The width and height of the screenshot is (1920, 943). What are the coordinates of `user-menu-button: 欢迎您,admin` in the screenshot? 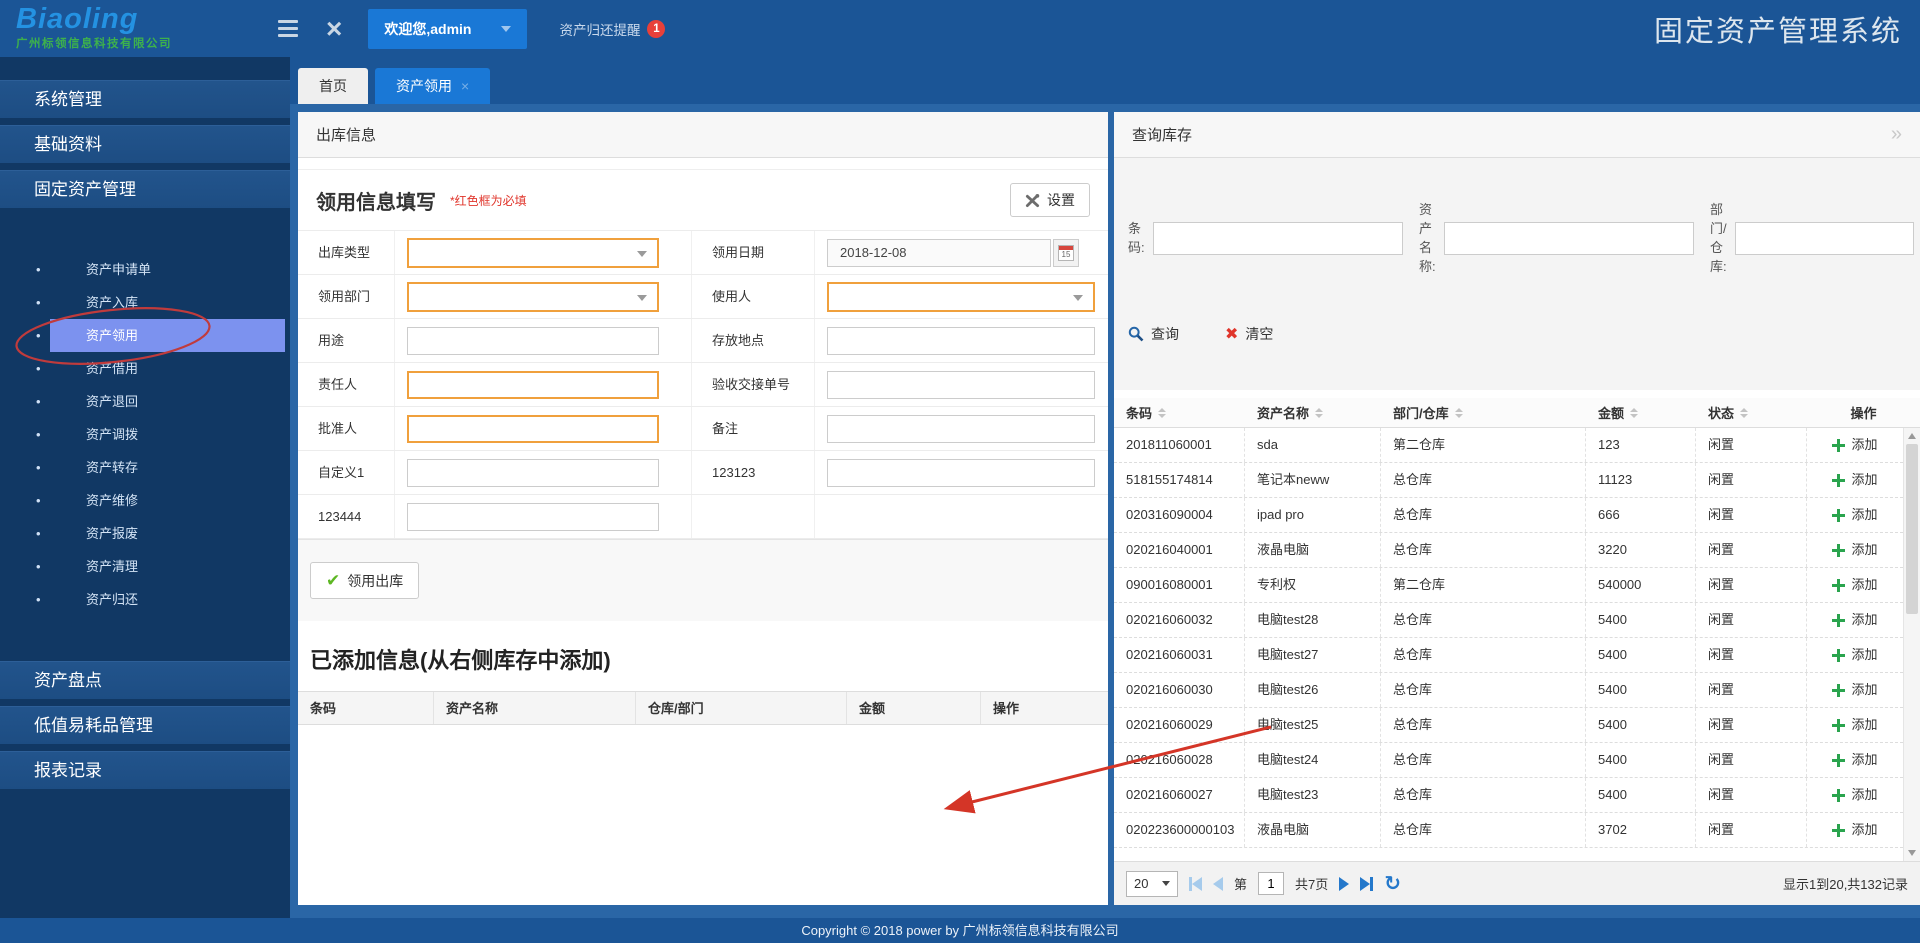 It's located at (448, 28).